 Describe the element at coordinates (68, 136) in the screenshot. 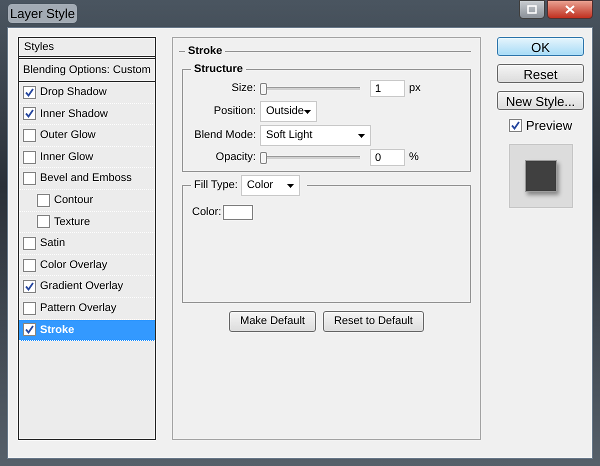

I see `style-label: Outer Glow` at that location.